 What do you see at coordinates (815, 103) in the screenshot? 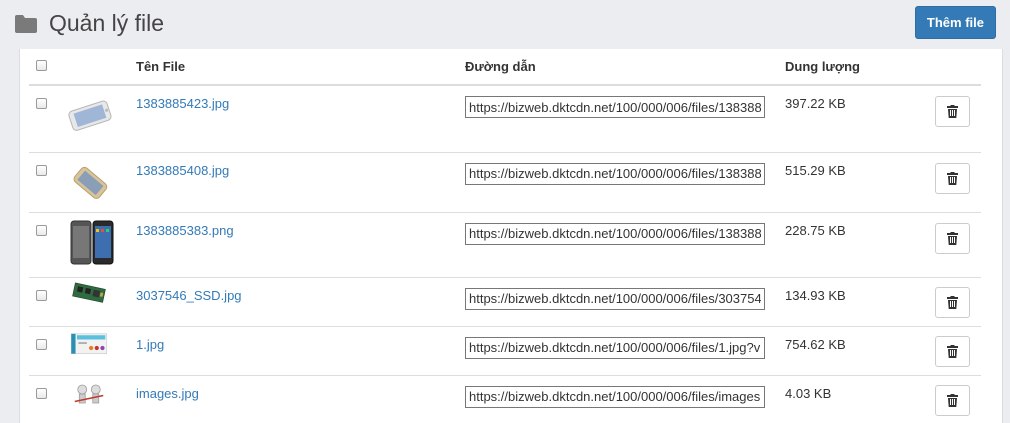
I see `file-size: 397.22 KB` at bounding box center [815, 103].